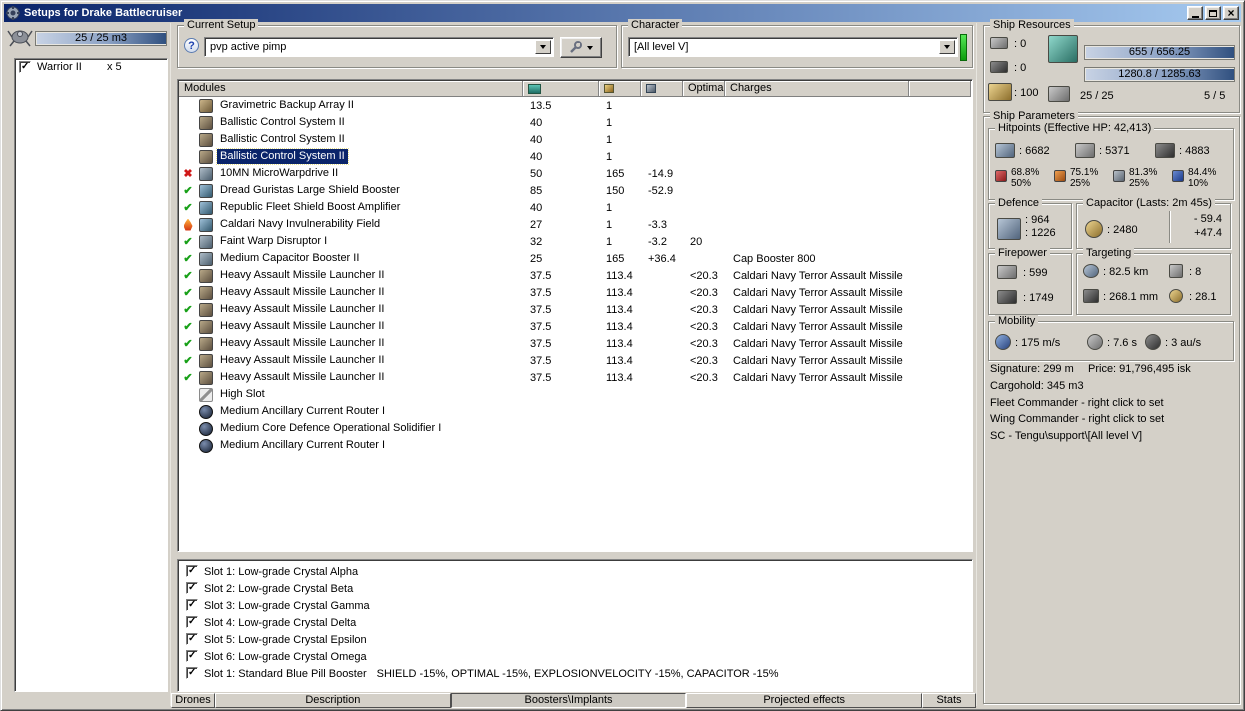 This screenshot has width=1245, height=711. What do you see at coordinates (568, 700) in the screenshot?
I see `tab-boosters-implants: Boosters\Implants` at bounding box center [568, 700].